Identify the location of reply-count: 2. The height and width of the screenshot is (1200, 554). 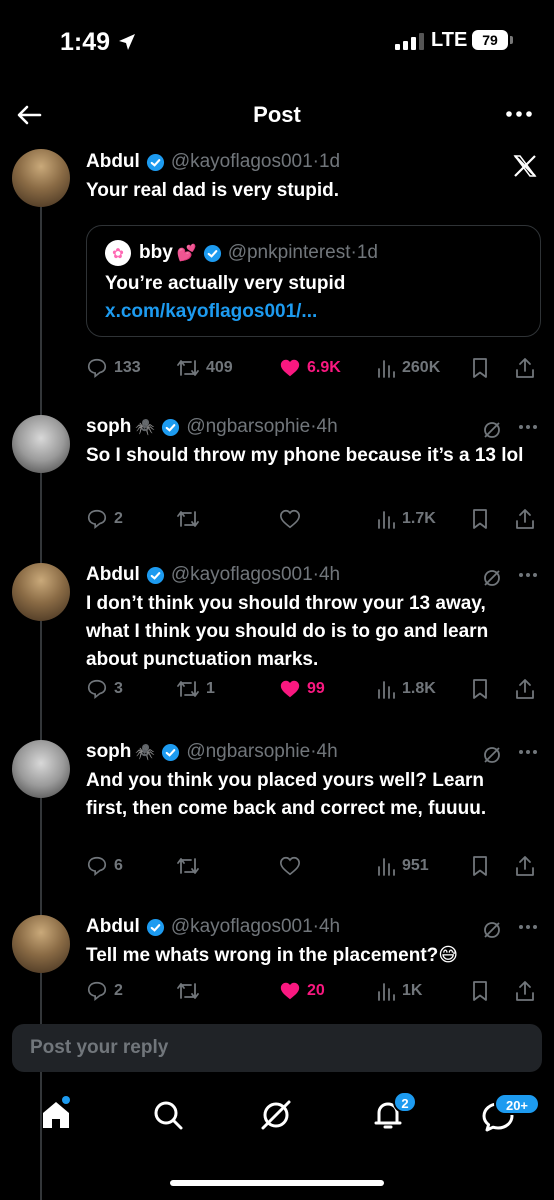
(118, 990).